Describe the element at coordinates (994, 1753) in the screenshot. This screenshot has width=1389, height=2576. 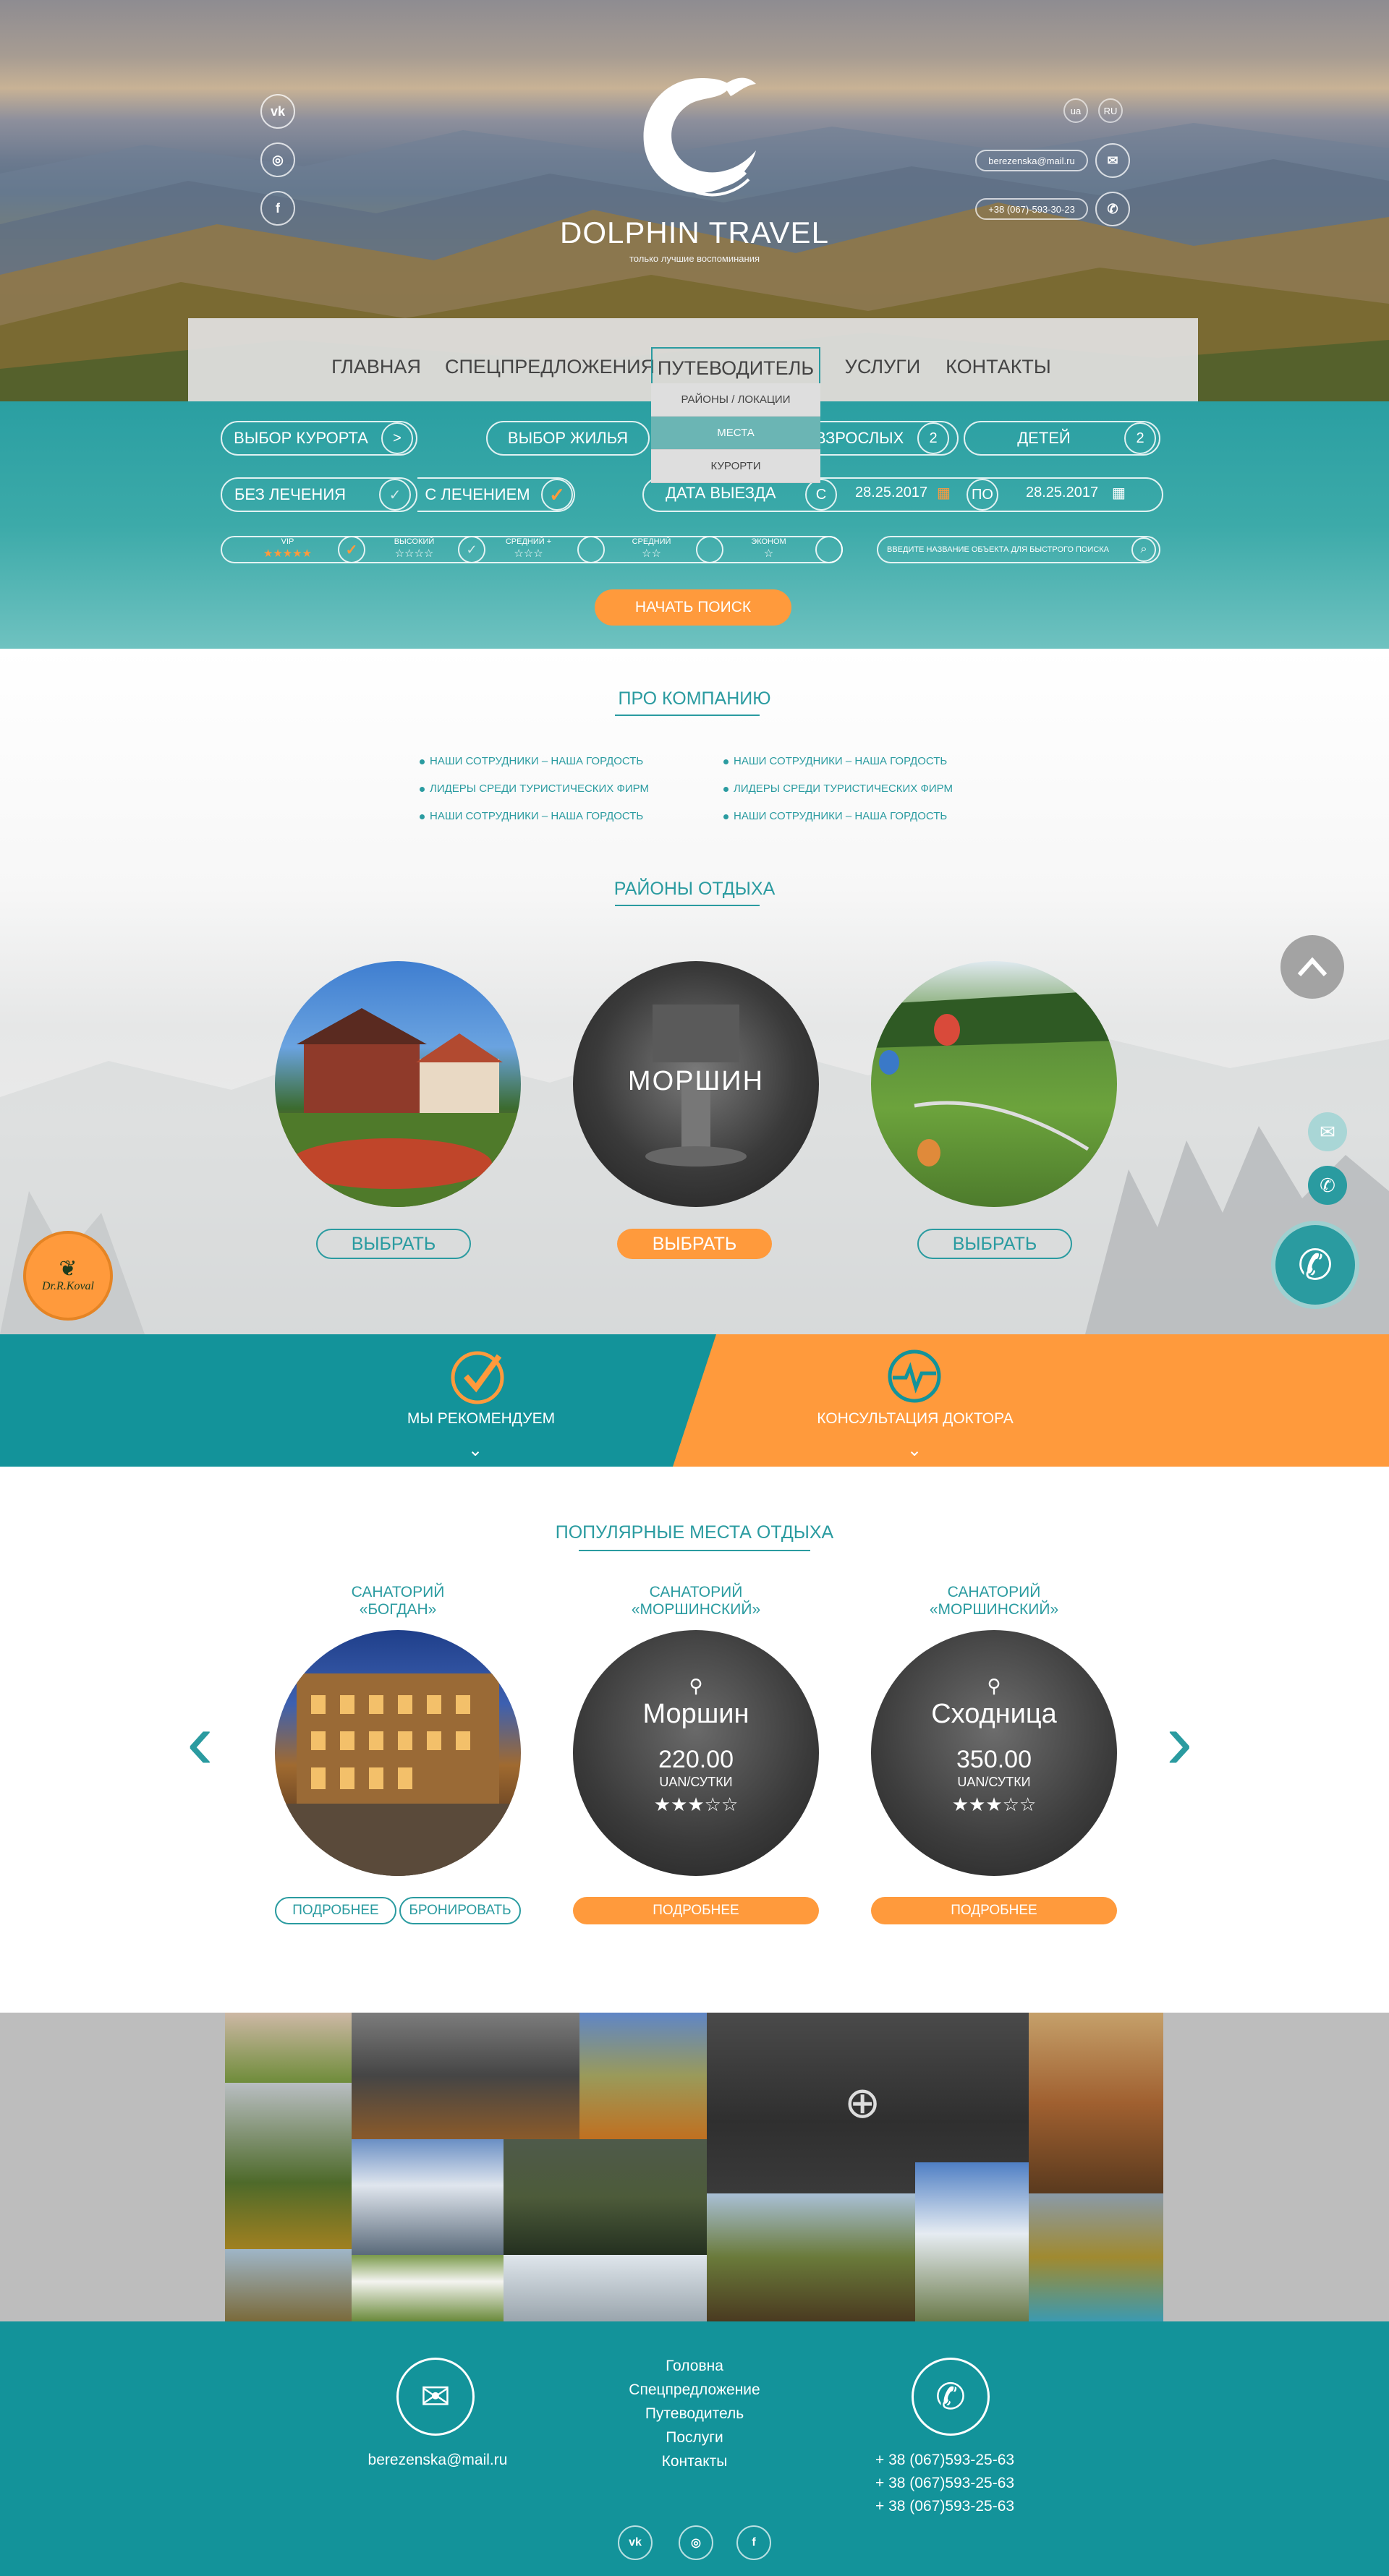
I see `resort-image: ⚲ Сходница 350.00 UAN/СУТКИ ★★★☆☆` at that location.